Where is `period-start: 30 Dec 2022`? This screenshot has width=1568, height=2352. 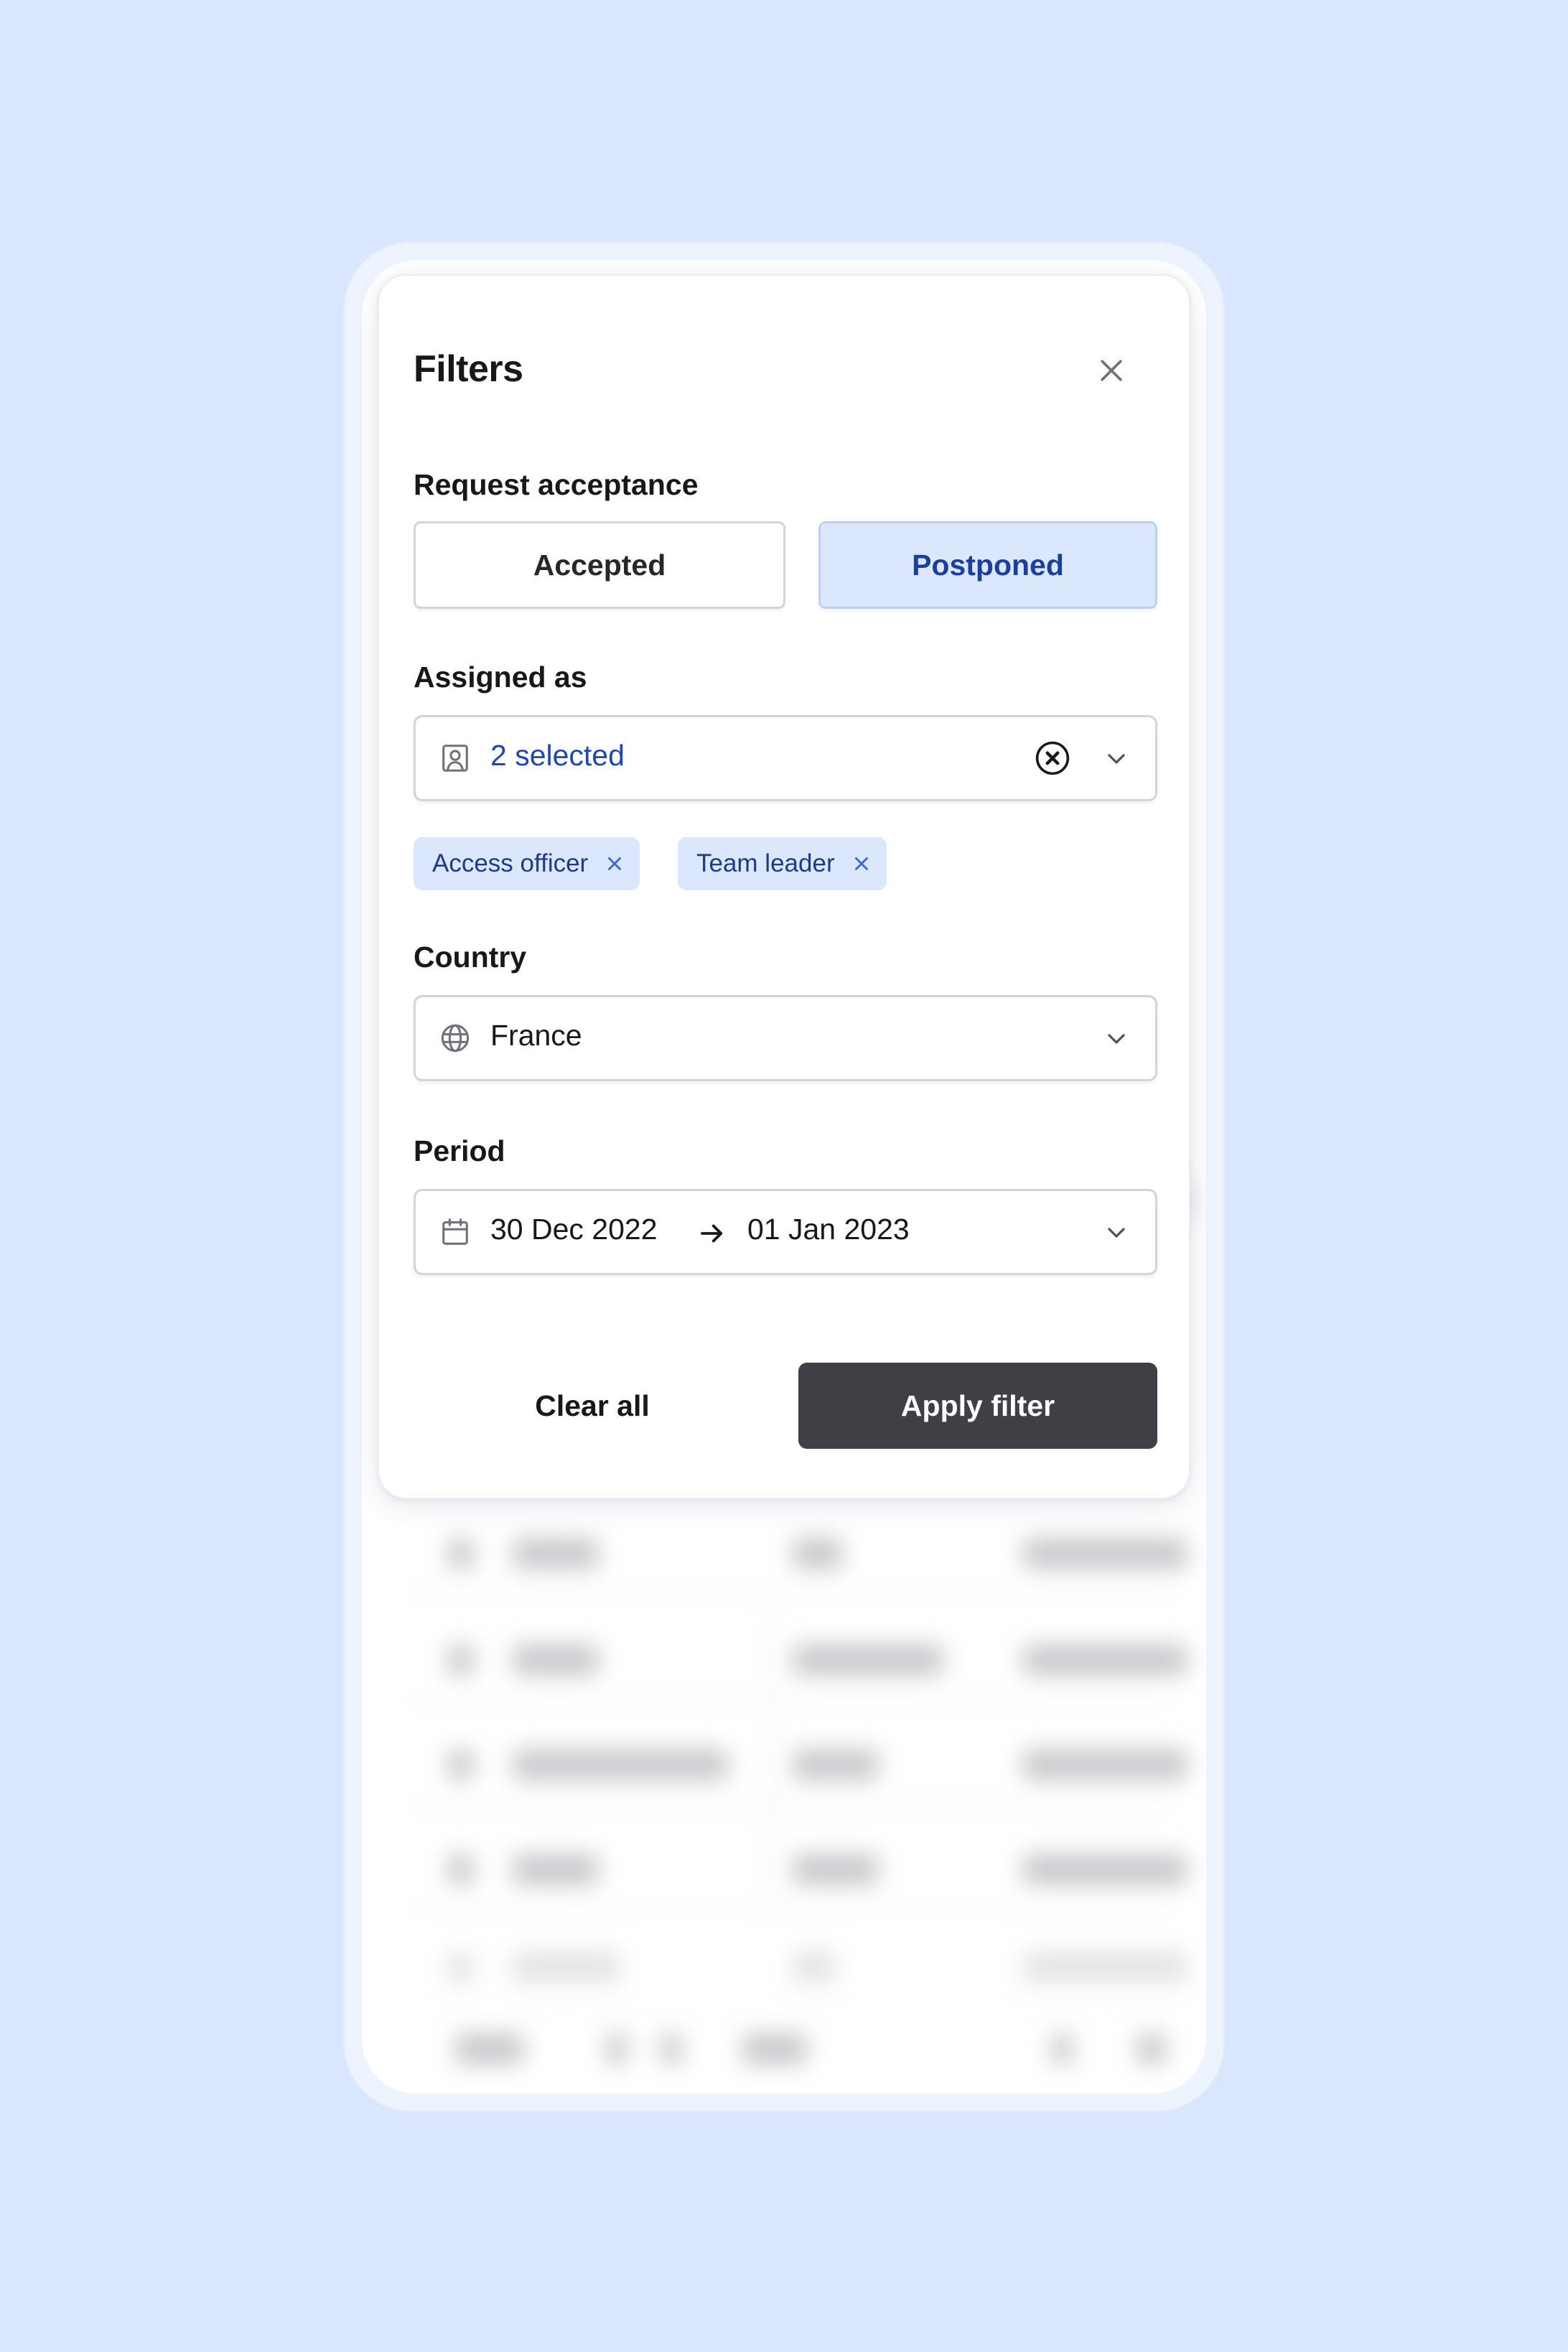
period-start: 30 Dec 2022 is located at coordinates (574, 1229).